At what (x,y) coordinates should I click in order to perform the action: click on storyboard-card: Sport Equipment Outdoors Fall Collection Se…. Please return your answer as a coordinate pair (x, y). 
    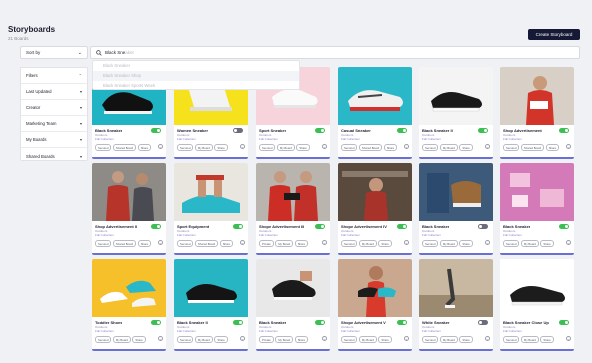
    Looking at the image, I should click on (211, 209).